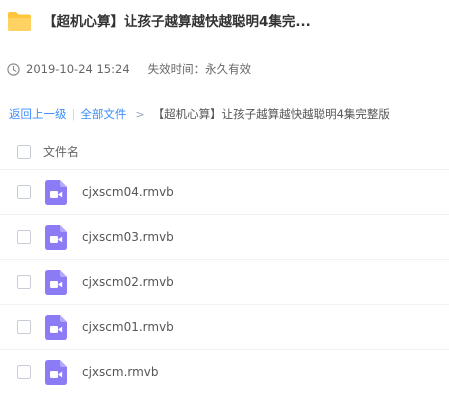  What do you see at coordinates (224, 326) in the screenshot?
I see `file-row: cjxscm01.rmvb` at bounding box center [224, 326].